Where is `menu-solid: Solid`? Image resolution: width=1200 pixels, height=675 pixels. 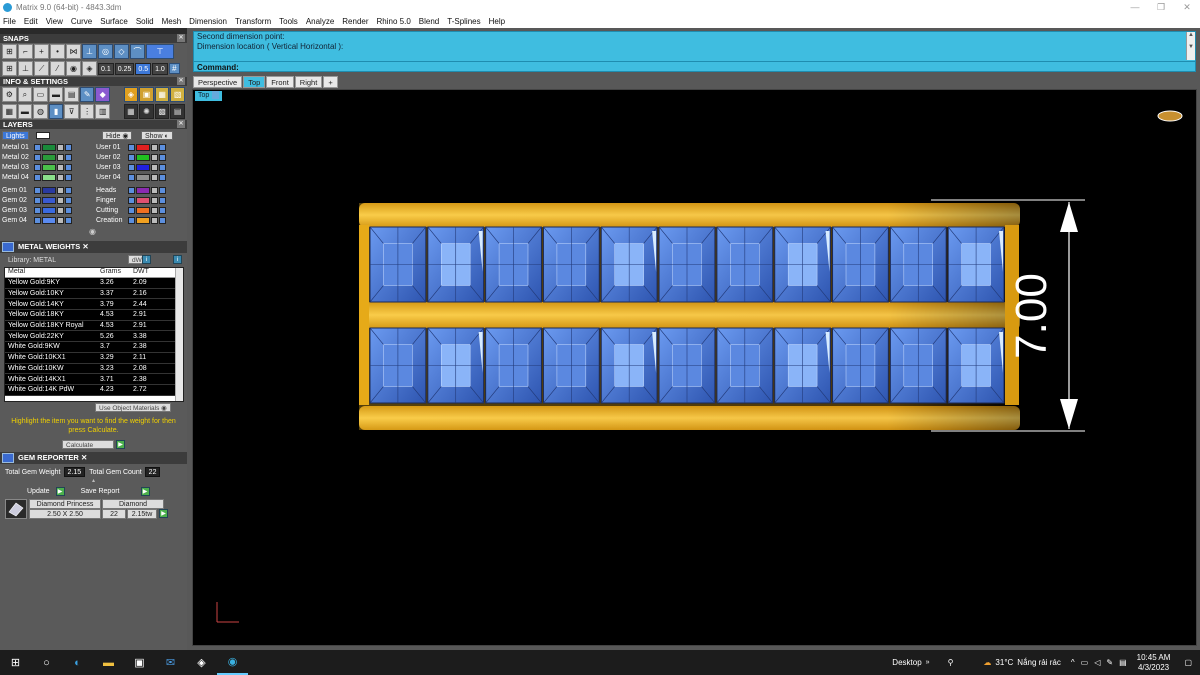 menu-solid: Solid is located at coordinates (145, 21).